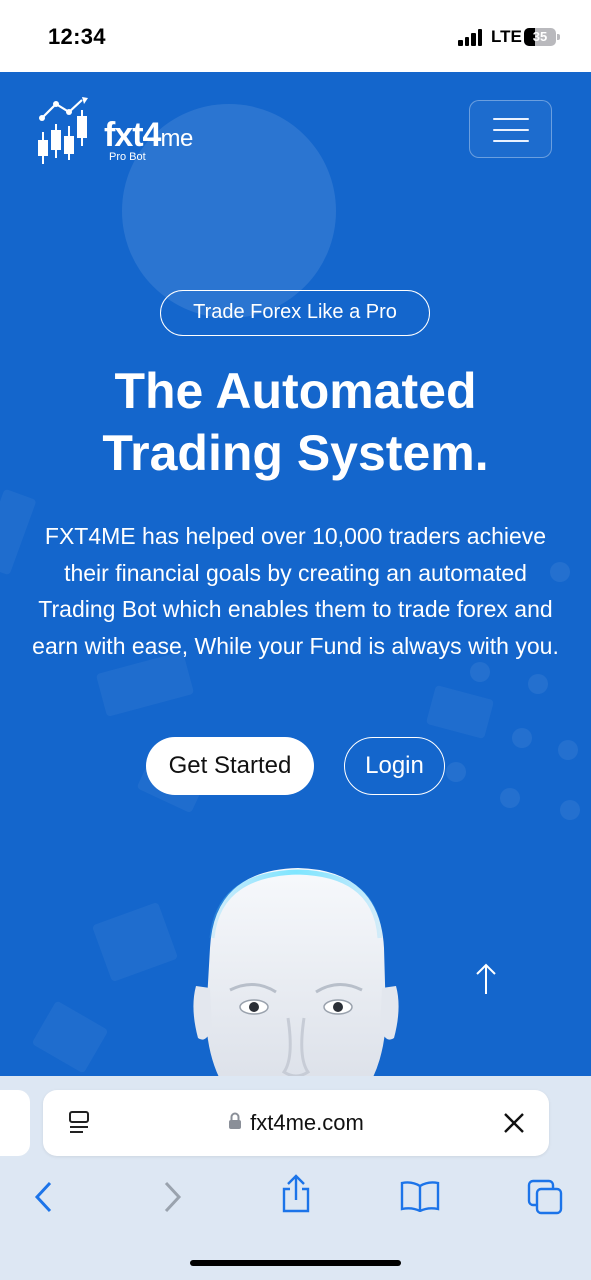  What do you see at coordinates (394, 766) in the screenshot?
I see `login-button: Login` at bounding box center [394, 766].